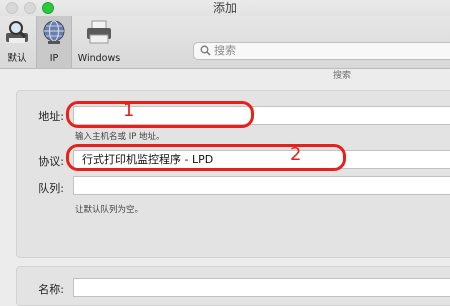  What do you see at coordinates (51, 116) in the screenshot?
I see `address-label: 地址:` at bounding box center [51, 116].